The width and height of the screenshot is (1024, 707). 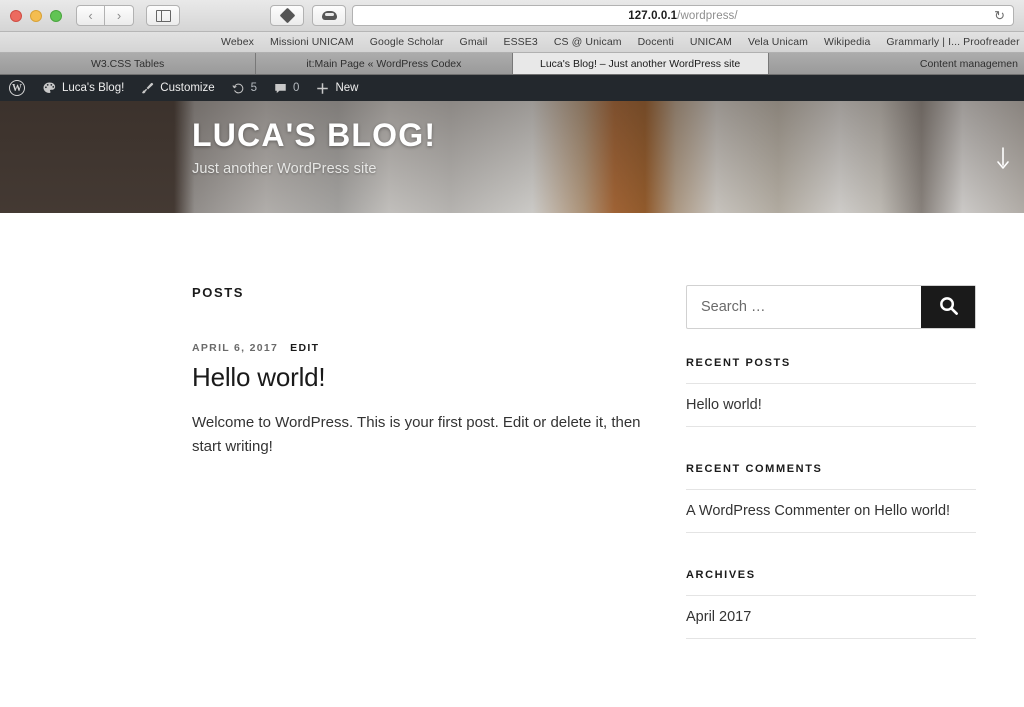 I want to click on bookmark-item: Google Scholar, so click(x=407, y=42).